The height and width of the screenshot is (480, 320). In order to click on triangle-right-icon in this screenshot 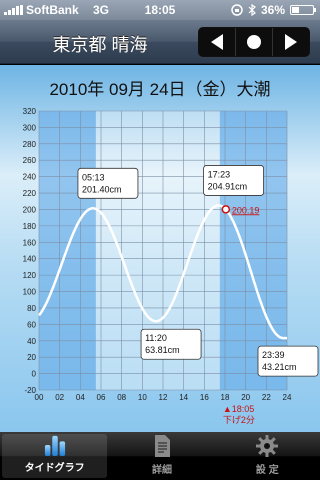, I will do `click(291, 42)`.